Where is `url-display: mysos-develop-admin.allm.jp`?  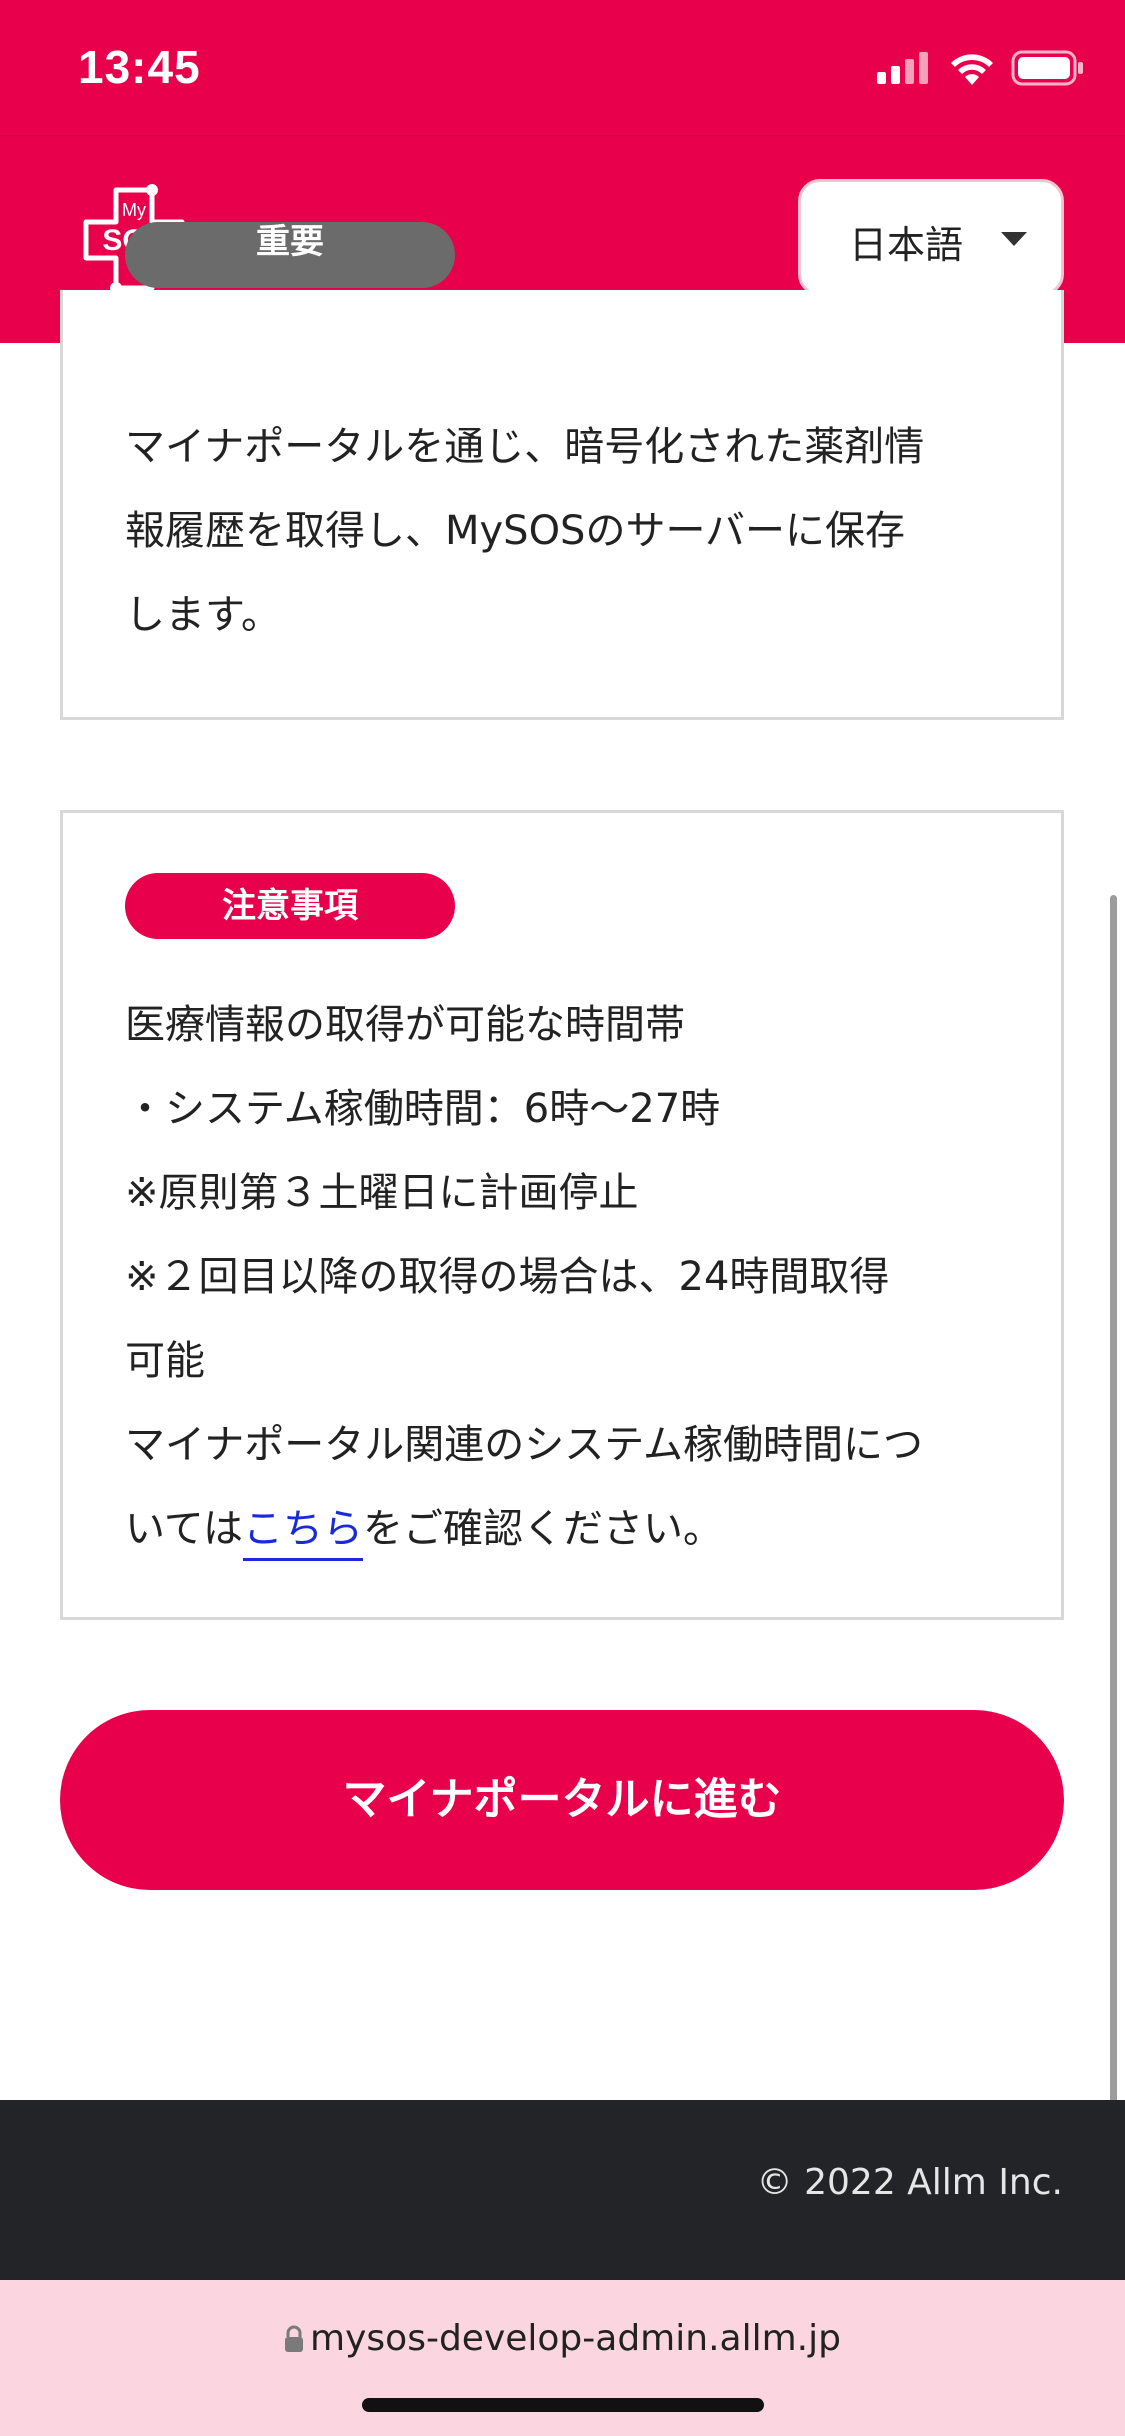 url-display: mysos-develop-admin.allm.jp is located at coordinates (562, 2338).